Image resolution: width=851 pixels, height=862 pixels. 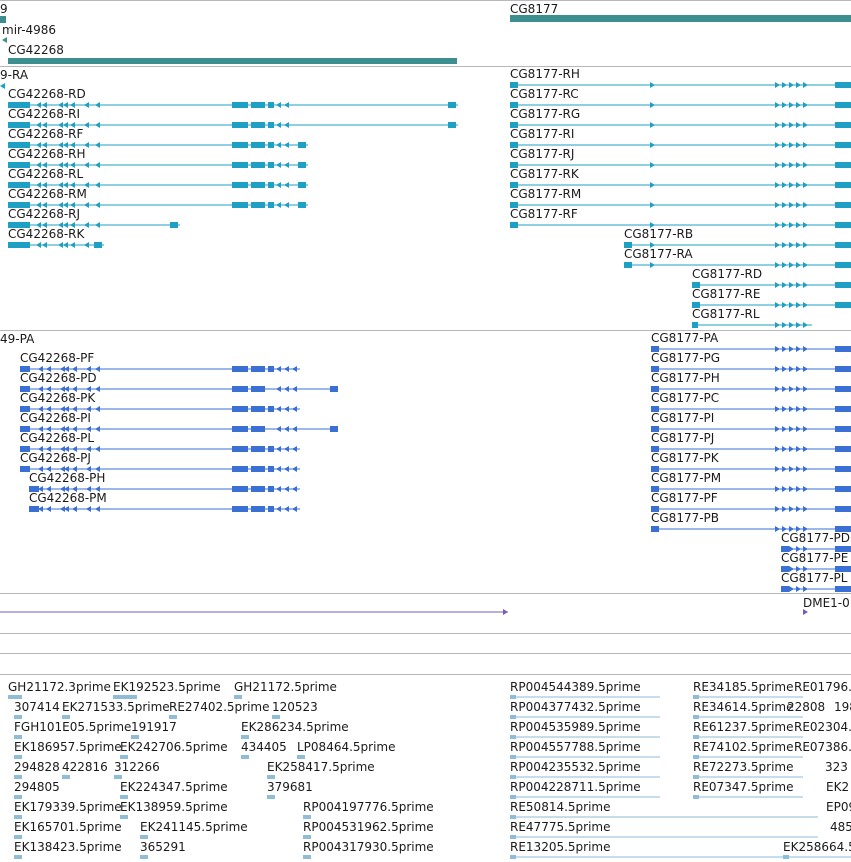 What do you see at coordinates (57, 438) in the screenshot?
I see `transcript-label: CG42268-PL` at bounding box center [57, 438].